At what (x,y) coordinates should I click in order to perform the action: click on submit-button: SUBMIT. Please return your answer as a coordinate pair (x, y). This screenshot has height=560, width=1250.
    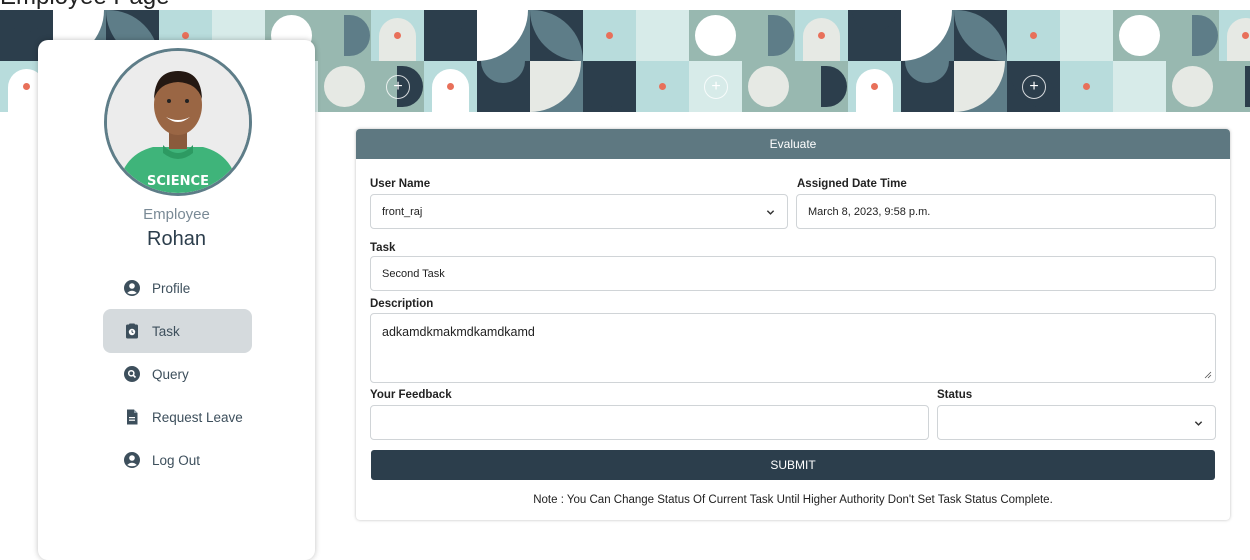
    Looking at the image, I should click on (793, 465).